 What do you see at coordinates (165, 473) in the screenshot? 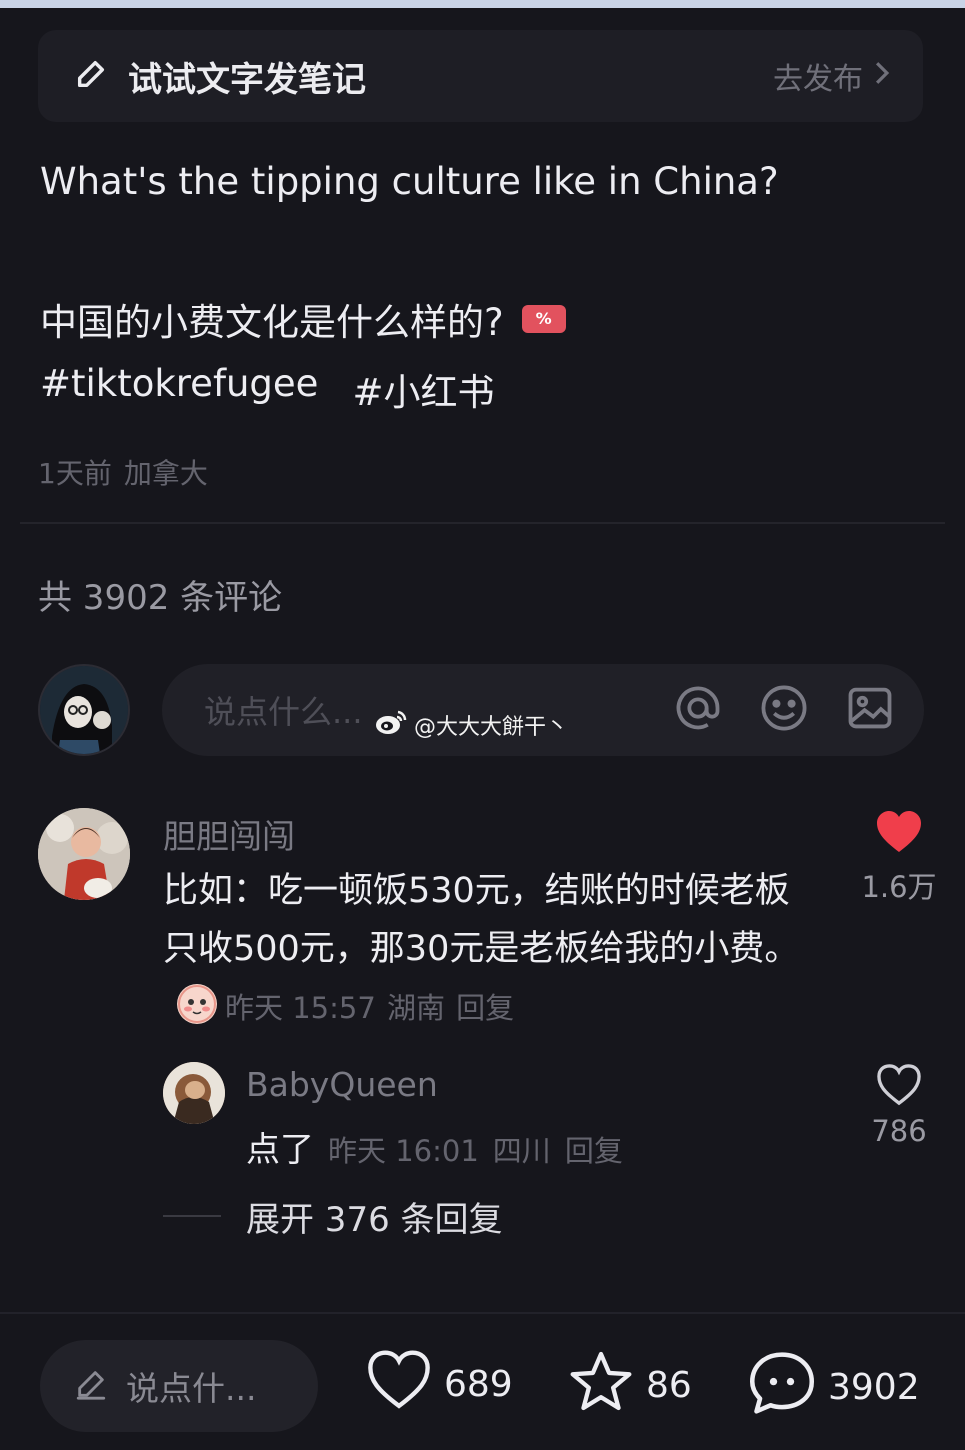
I see `post-location: 加拿大` at bounding box center [165, 473].